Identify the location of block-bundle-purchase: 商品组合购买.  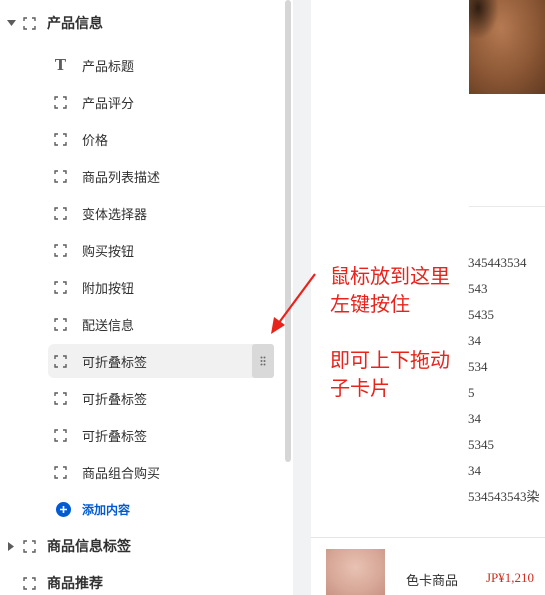
(161, 472).